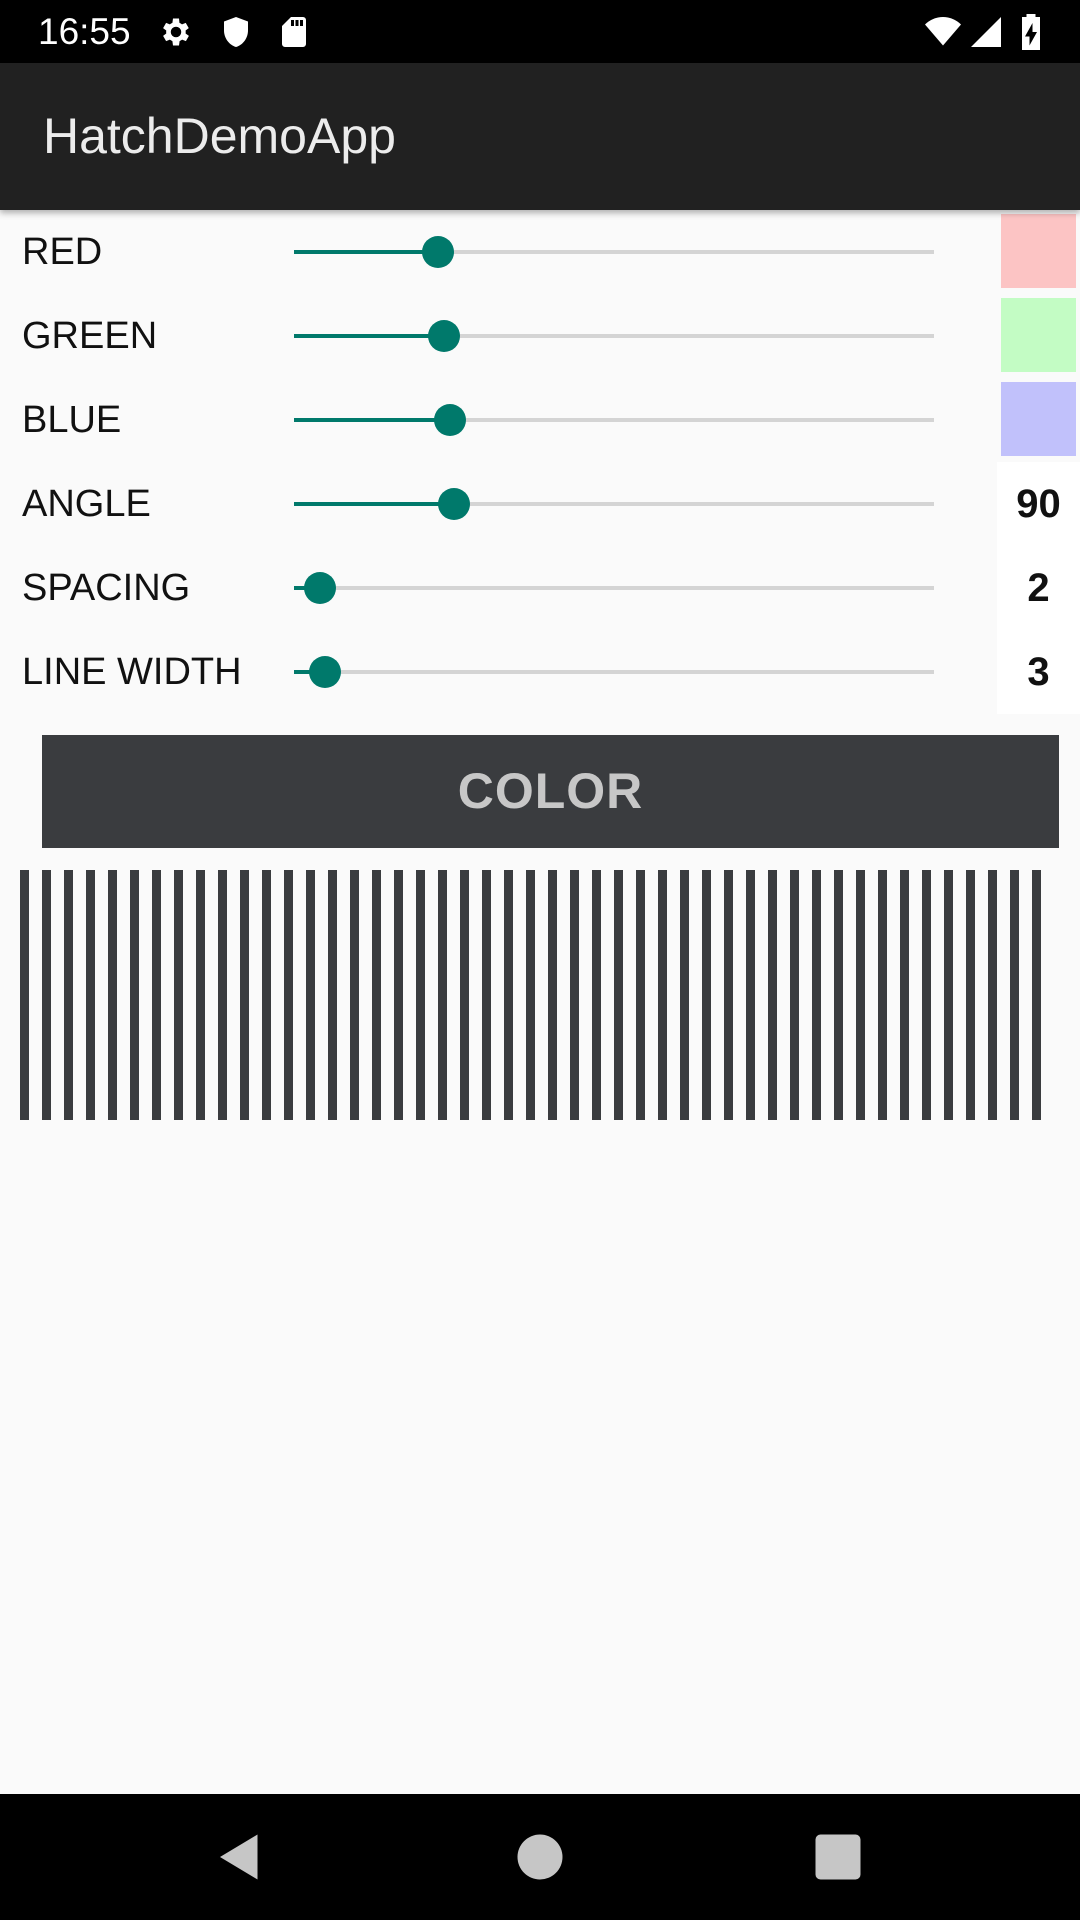 This screenshot has width=1080, height=1920. I want to click on angle-value: 90, so click(1038, 504).